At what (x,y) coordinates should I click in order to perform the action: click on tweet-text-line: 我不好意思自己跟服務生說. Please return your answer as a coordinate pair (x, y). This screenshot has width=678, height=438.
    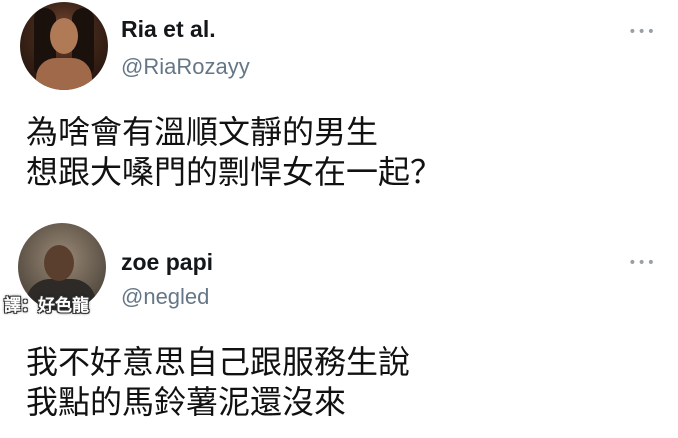
    Looking at the image, I should click on (218, 362).